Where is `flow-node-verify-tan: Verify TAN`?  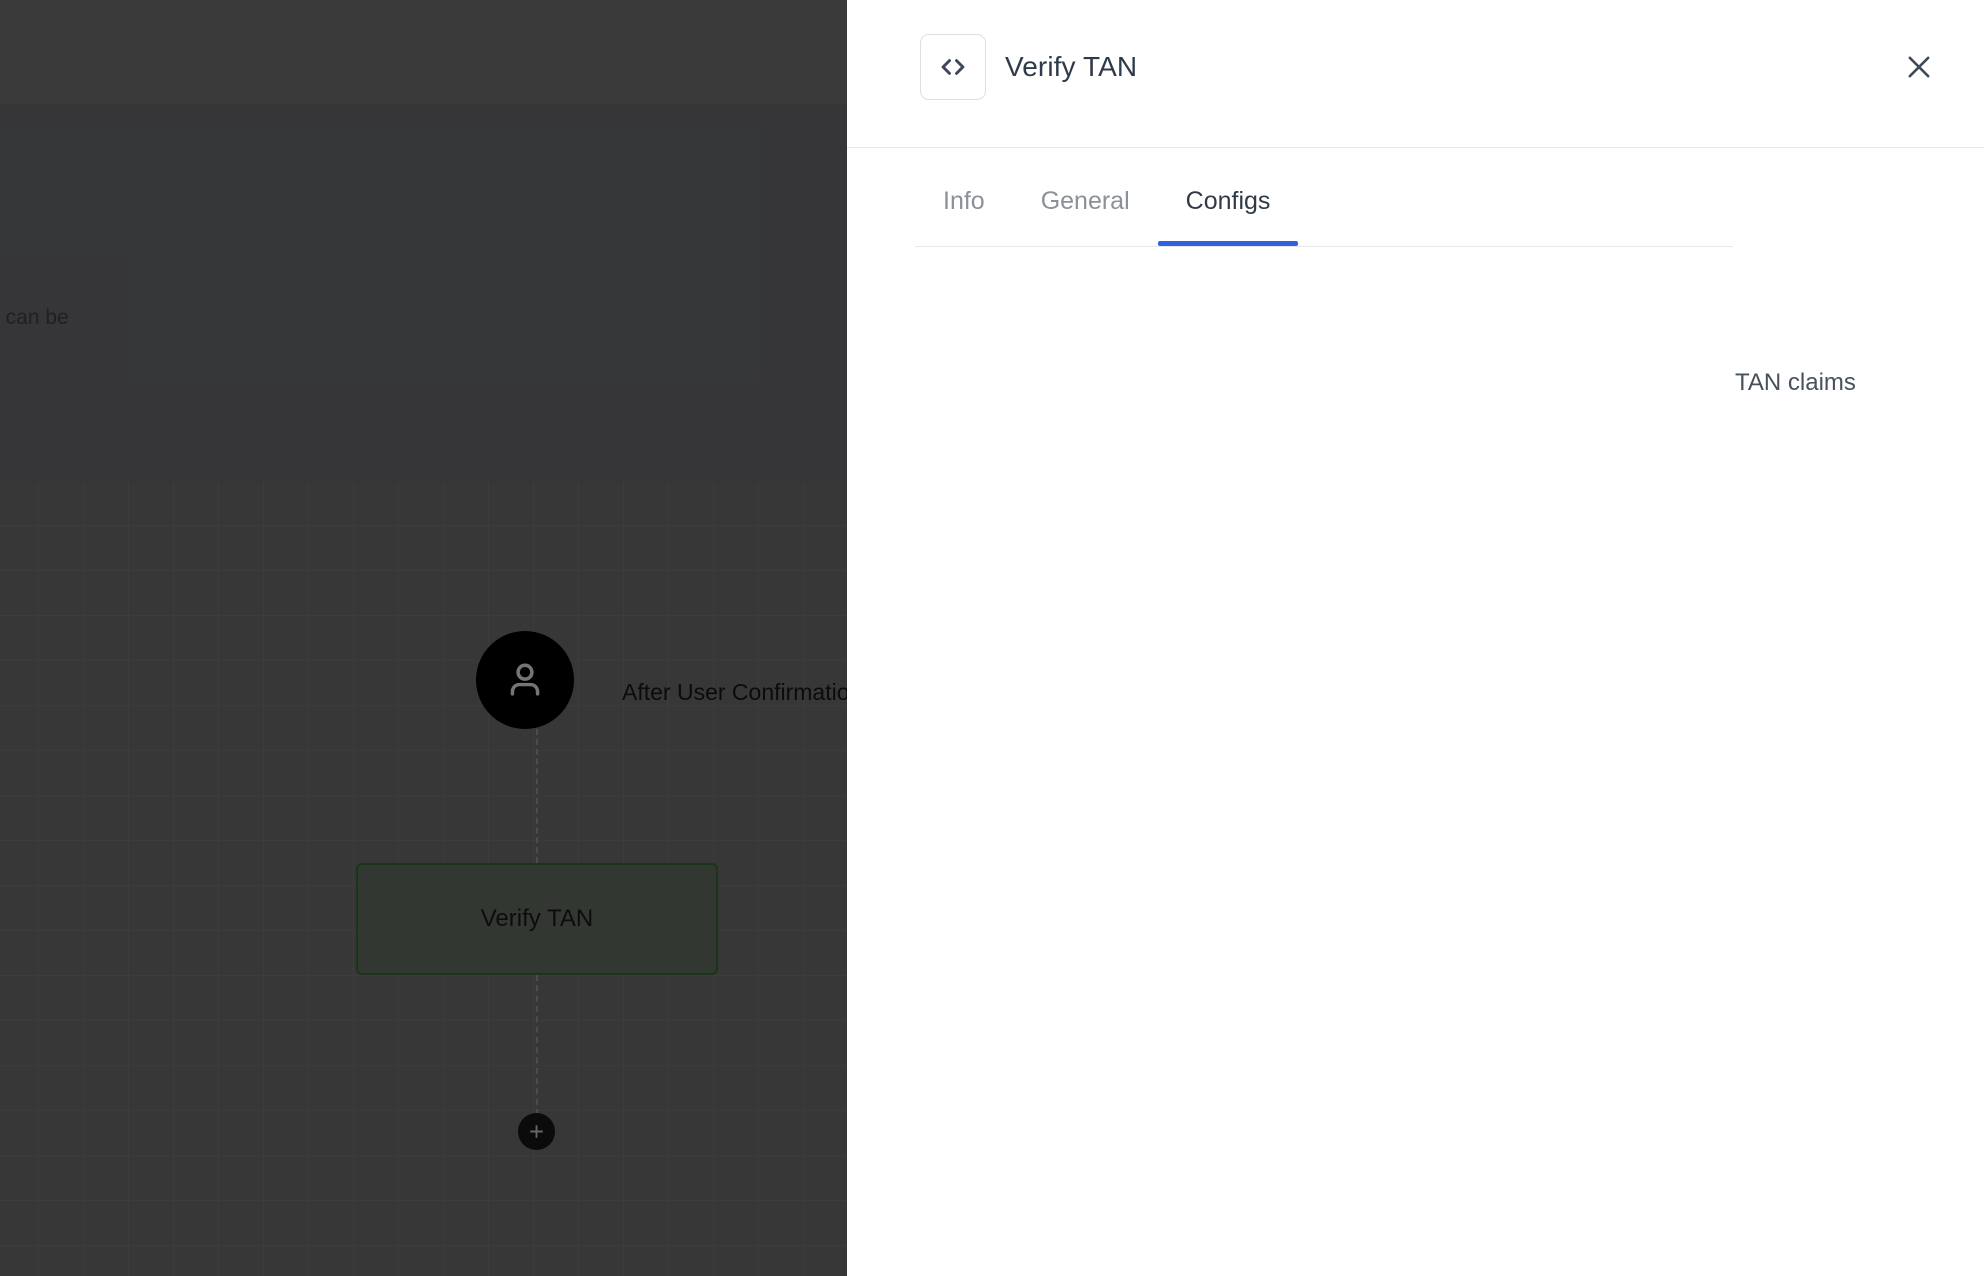
flow-node-verify-tan: Verify TAN is located at coordinates (537, 919).